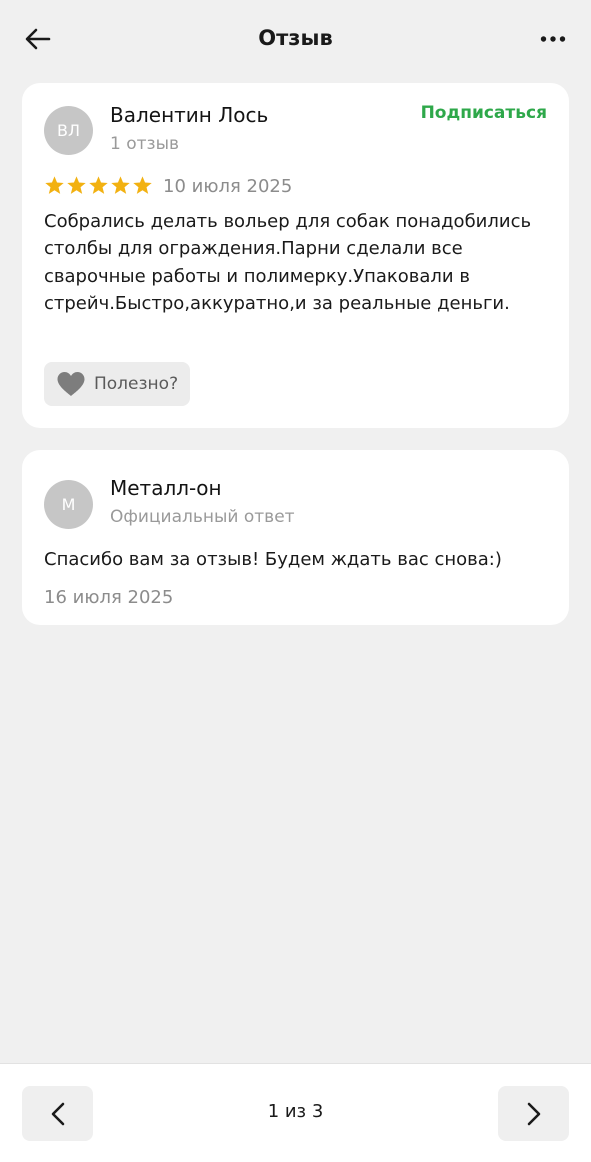 The image size is (591, 1162). I want to click on pager-bar: 1 из 3, so click(295, 1112).